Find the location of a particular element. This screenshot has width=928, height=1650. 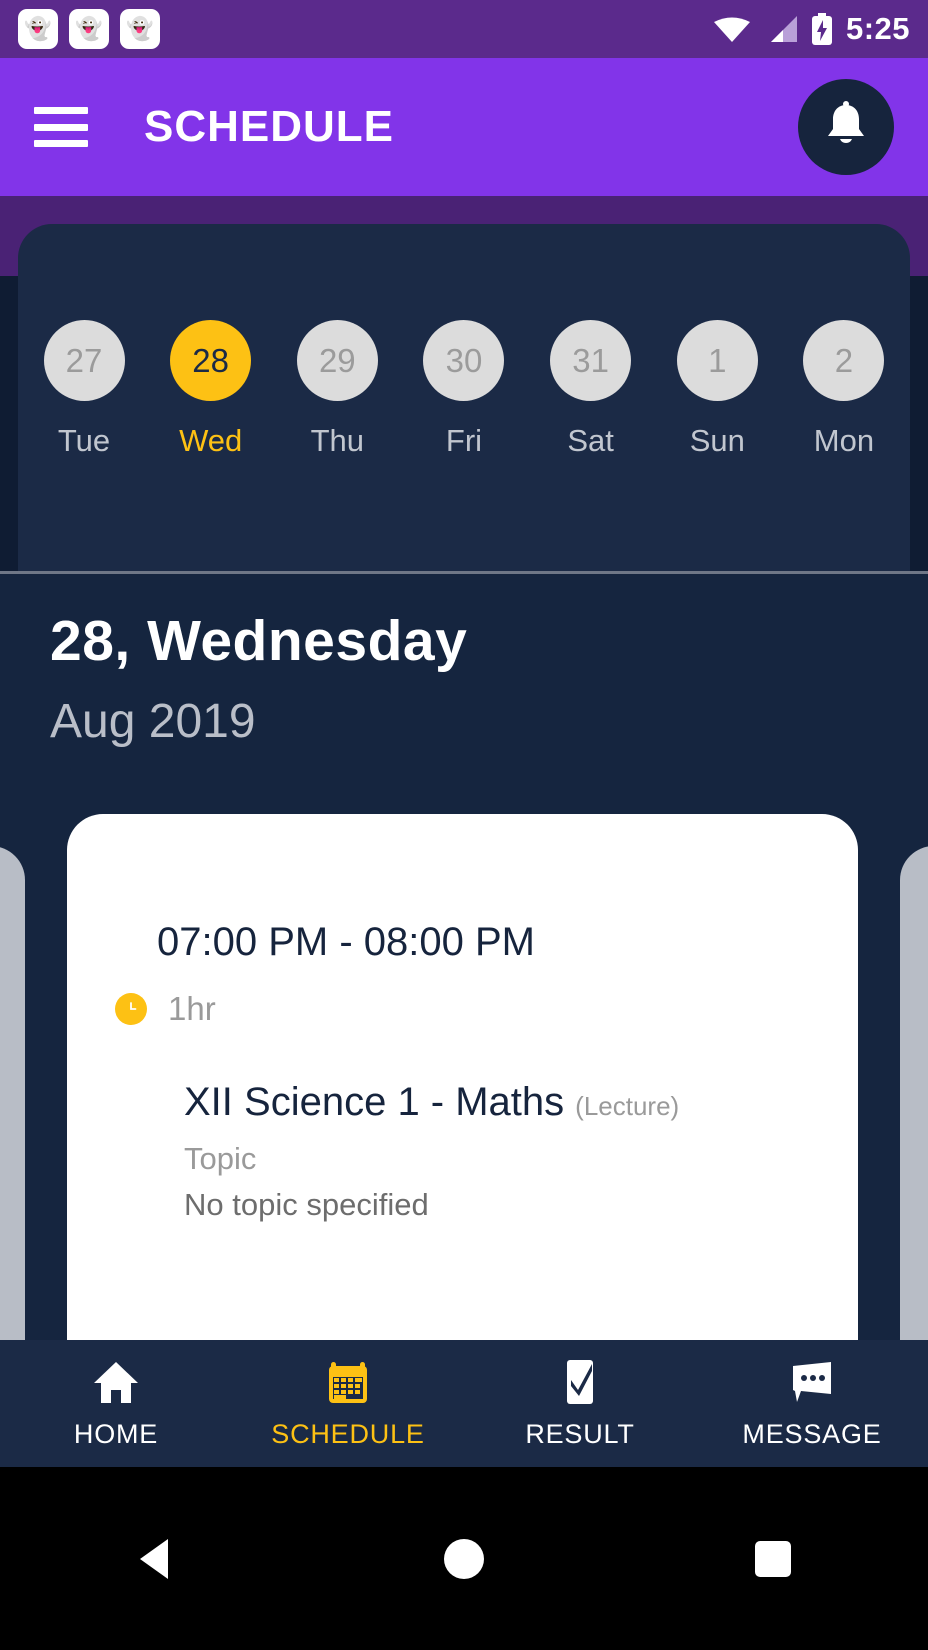

day-weekday-label: Thu is located at coordinates (337, 440).